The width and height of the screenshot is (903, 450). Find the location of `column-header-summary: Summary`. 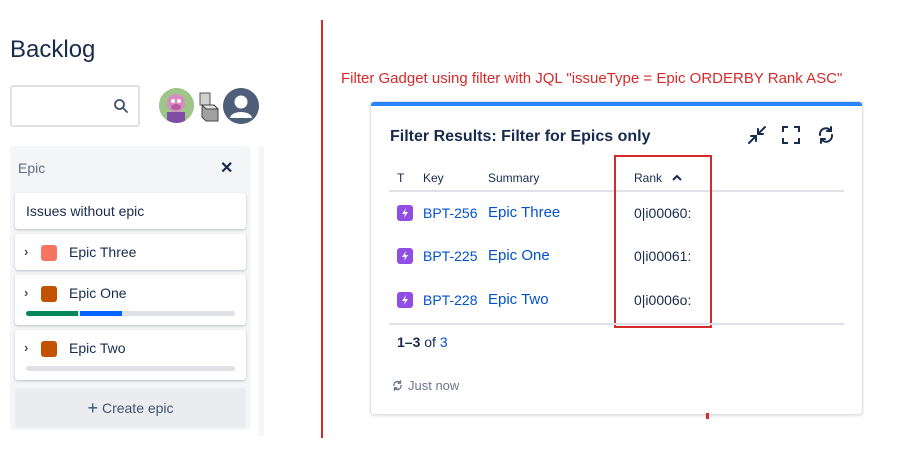

column-header-summary: Summary is located at coordinates (513, 178).